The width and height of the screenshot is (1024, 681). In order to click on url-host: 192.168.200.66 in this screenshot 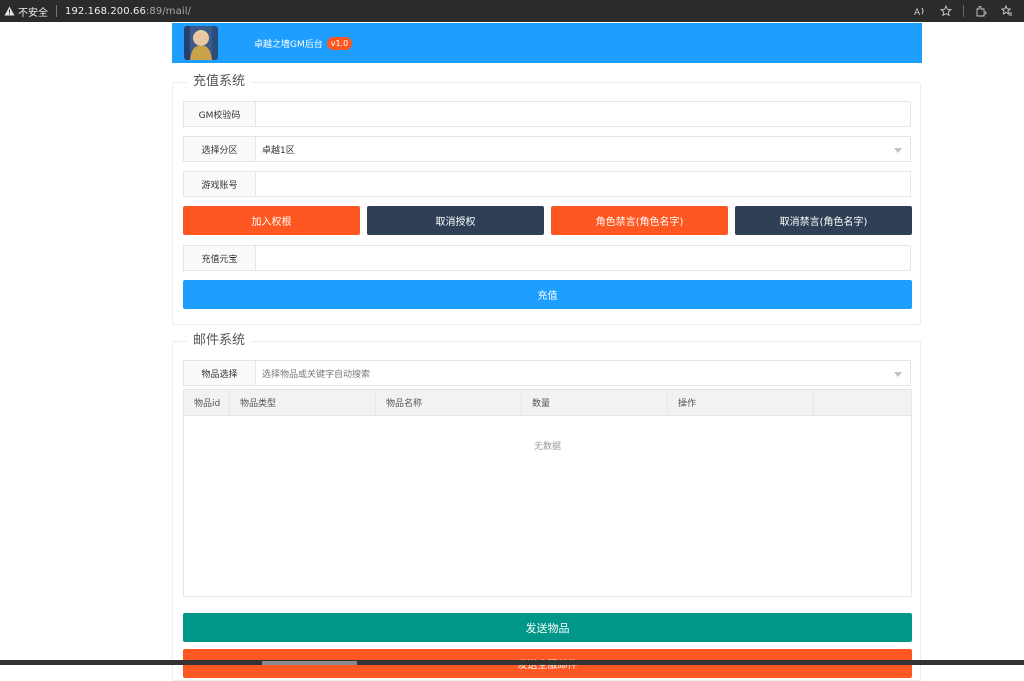, I will do `click(105, 11)`.